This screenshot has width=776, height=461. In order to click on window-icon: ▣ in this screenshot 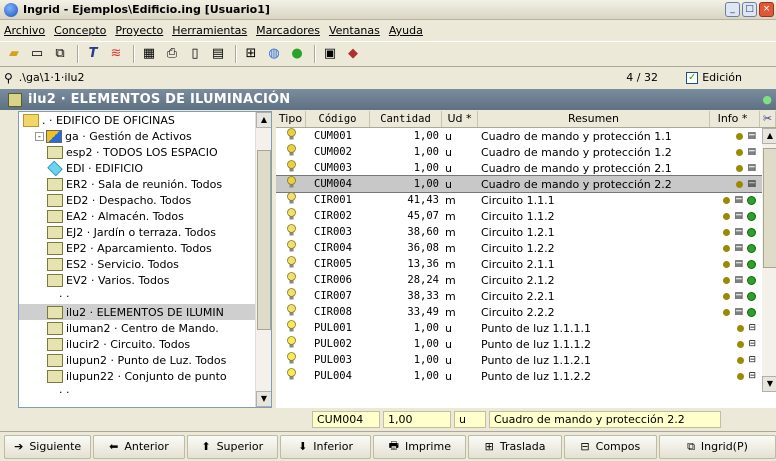, I will do `click(330, 54)`.